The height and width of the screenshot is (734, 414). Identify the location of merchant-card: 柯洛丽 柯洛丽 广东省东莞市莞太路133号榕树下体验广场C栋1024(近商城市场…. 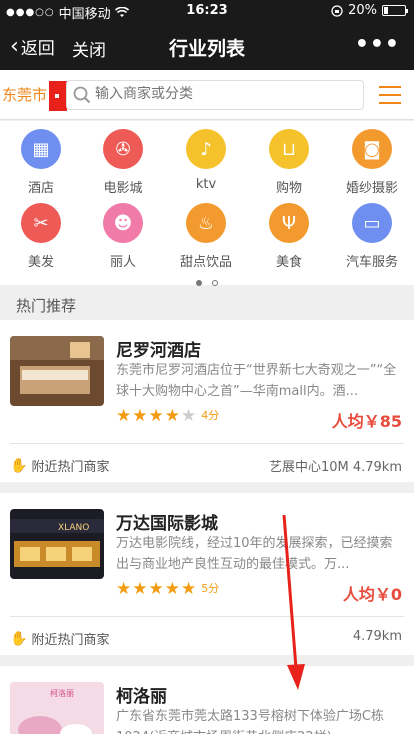
(207, 700).